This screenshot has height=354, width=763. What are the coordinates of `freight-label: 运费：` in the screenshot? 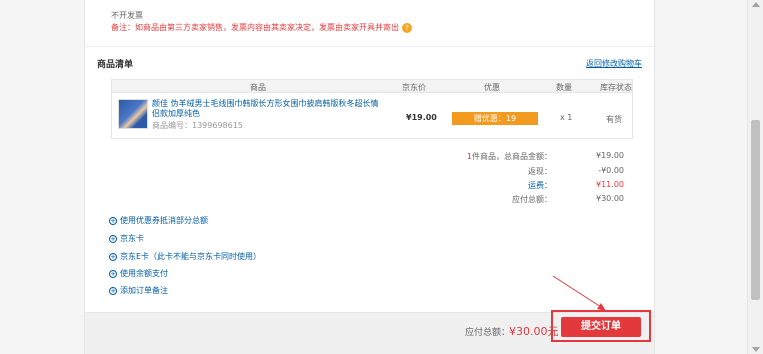 It's located at (540, 185).